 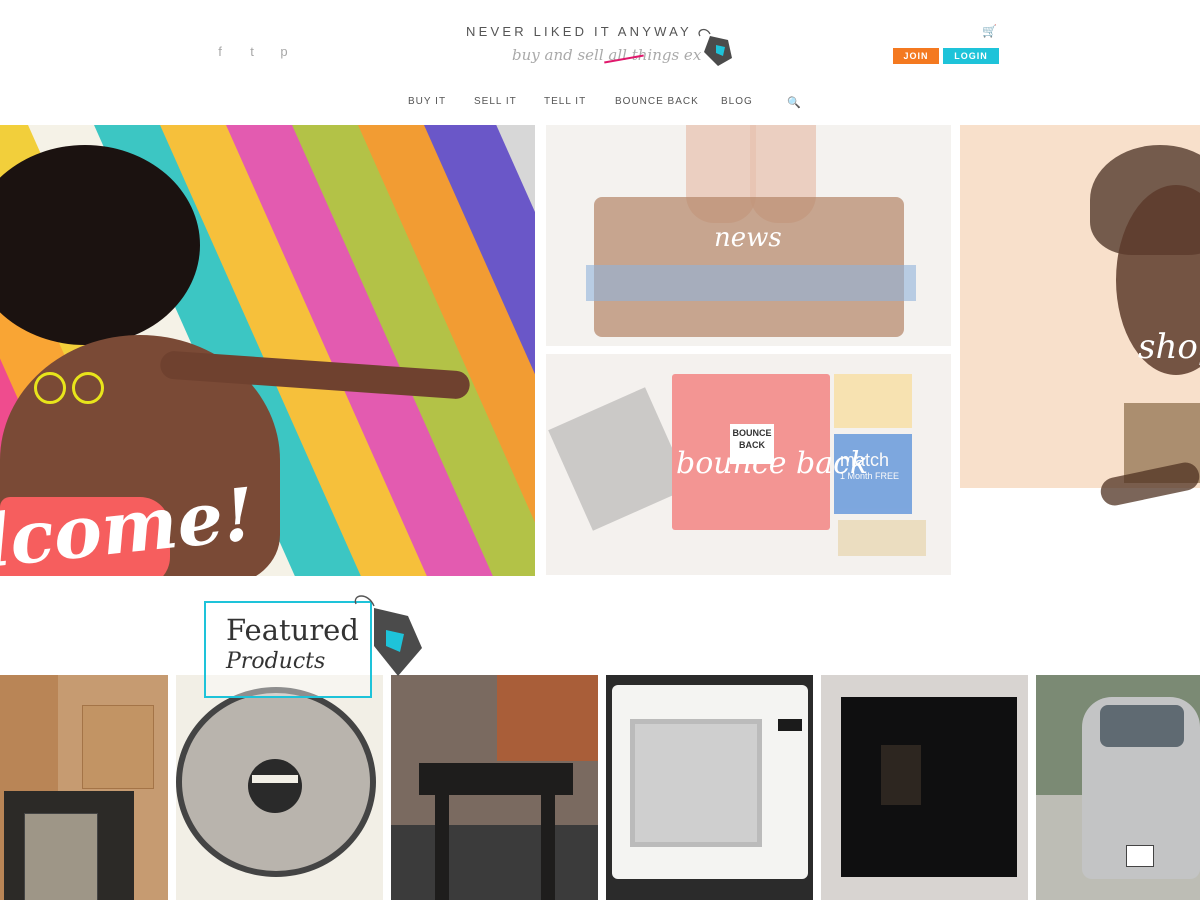 I want to click on social-links: f t p, so click(x=252, y=52).